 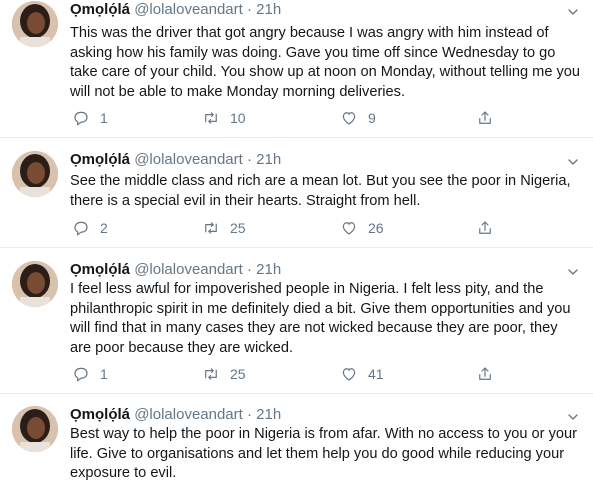 I want to click on tweet-actions: 1 10 9, so click(x=285, y=118).